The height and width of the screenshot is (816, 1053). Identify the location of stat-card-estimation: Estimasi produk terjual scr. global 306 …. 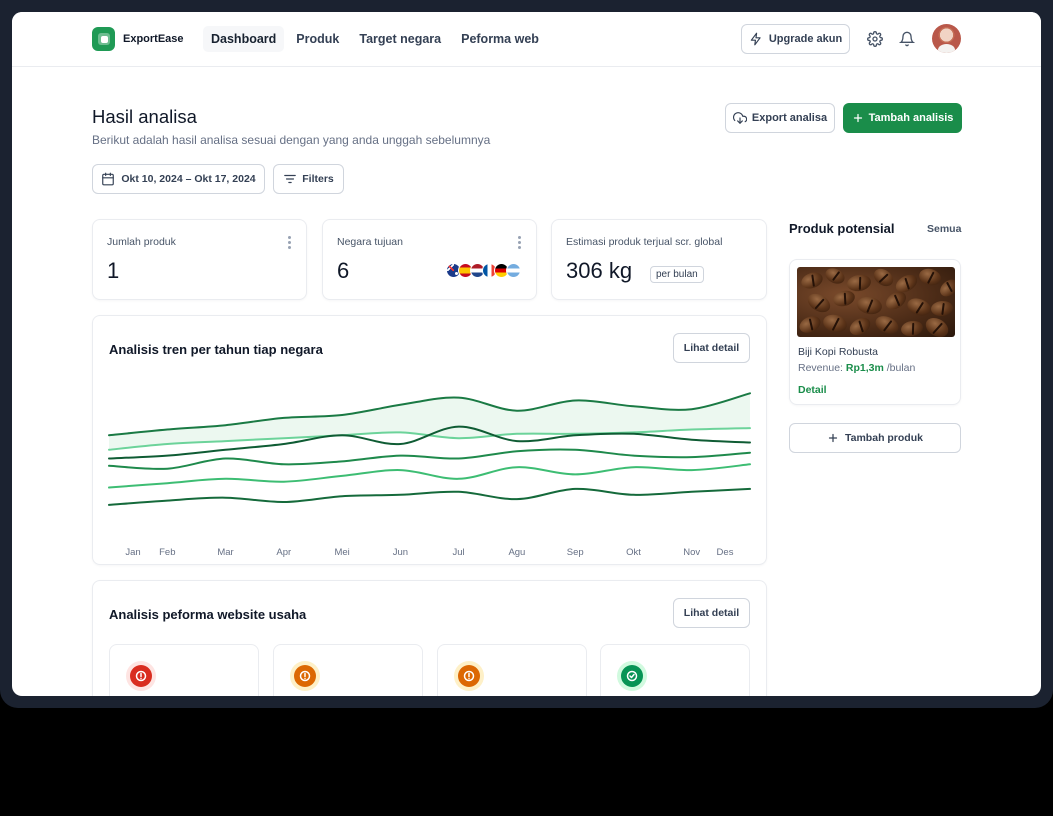
(659, 259).